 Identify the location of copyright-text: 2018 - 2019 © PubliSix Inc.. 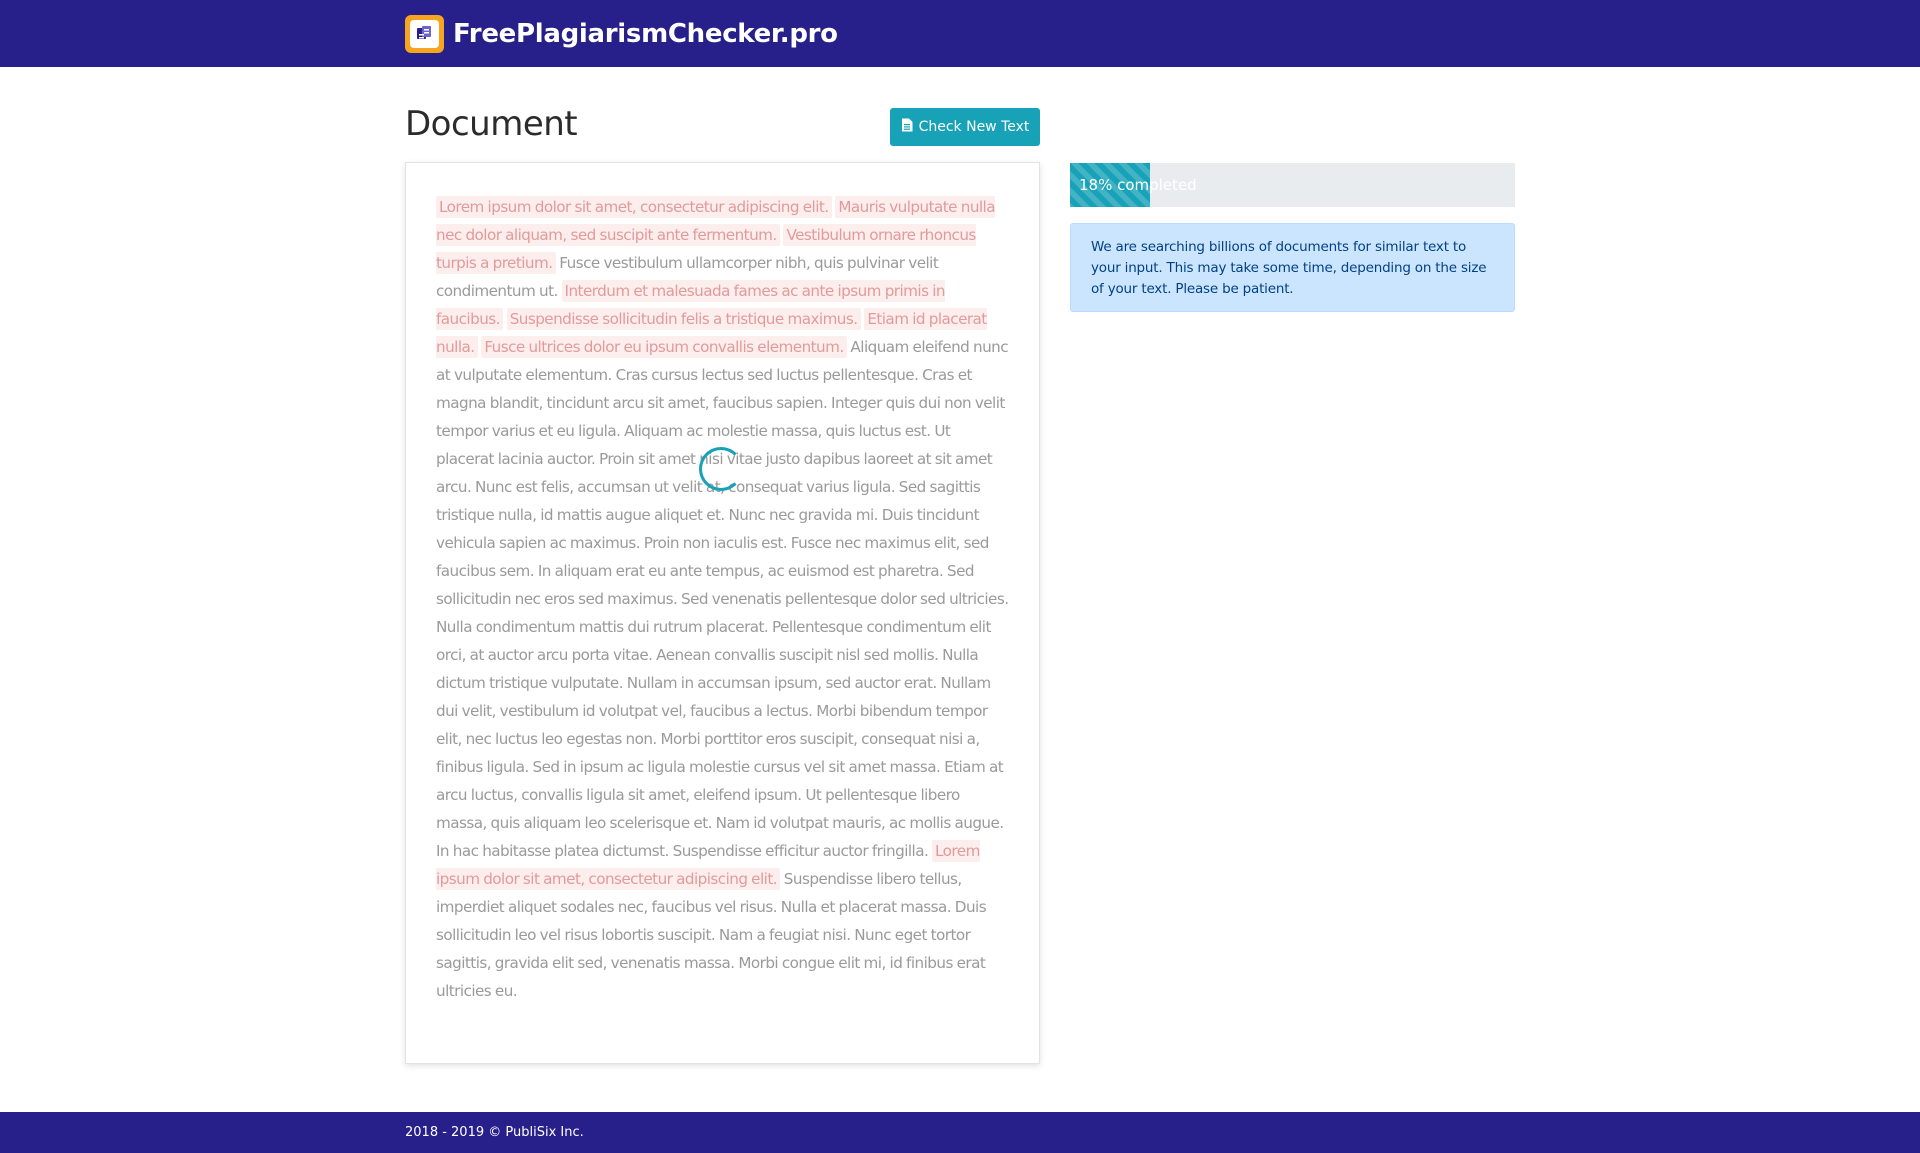
(494, 1132).